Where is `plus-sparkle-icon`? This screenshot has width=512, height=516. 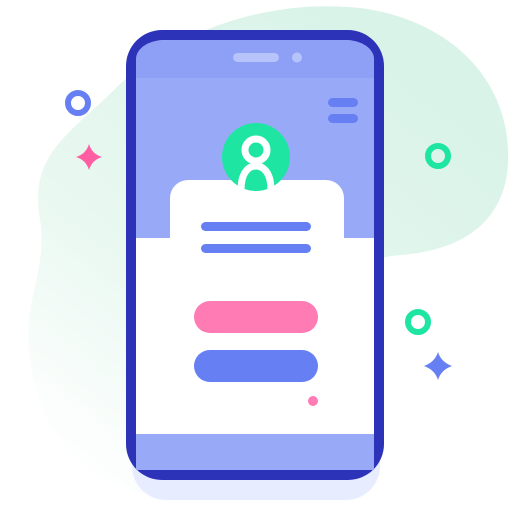
plus-sparkle-icon is located at coordinates (438, 366).